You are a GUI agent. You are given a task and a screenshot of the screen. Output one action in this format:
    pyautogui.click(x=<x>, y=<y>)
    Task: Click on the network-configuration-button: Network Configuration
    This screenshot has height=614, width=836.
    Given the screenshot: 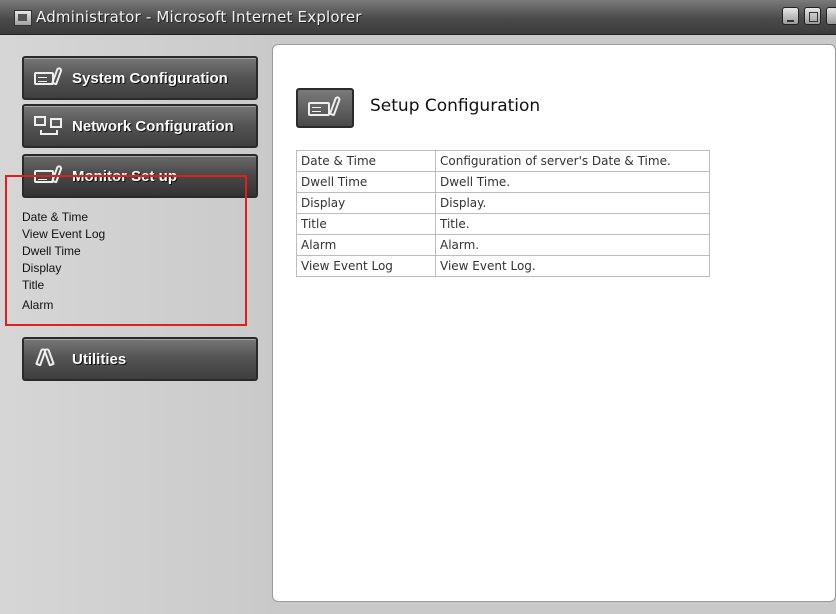 What is the action you would take?
    pyautogui.click(x=140, y=126)
    